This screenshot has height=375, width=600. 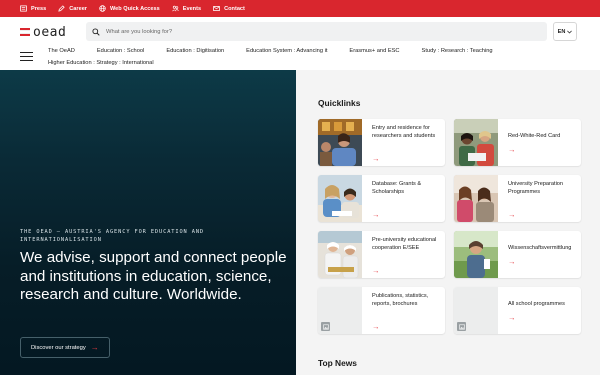 I want to click on card-body: Red-White-Red Card →, so click(x=531, y=142).